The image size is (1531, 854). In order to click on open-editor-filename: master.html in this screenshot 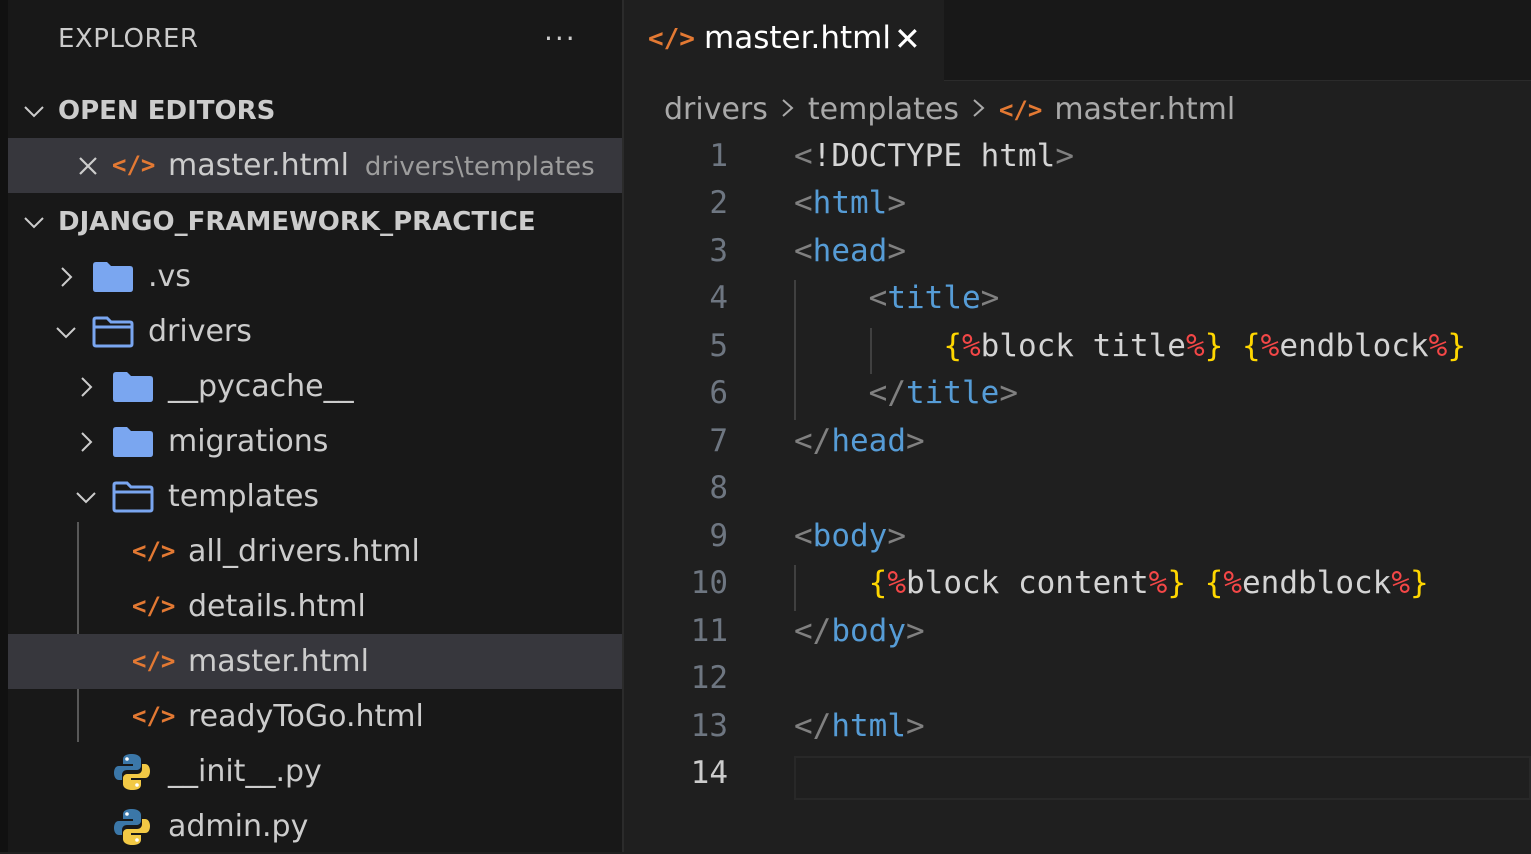, I will do `click(258, 165)`.